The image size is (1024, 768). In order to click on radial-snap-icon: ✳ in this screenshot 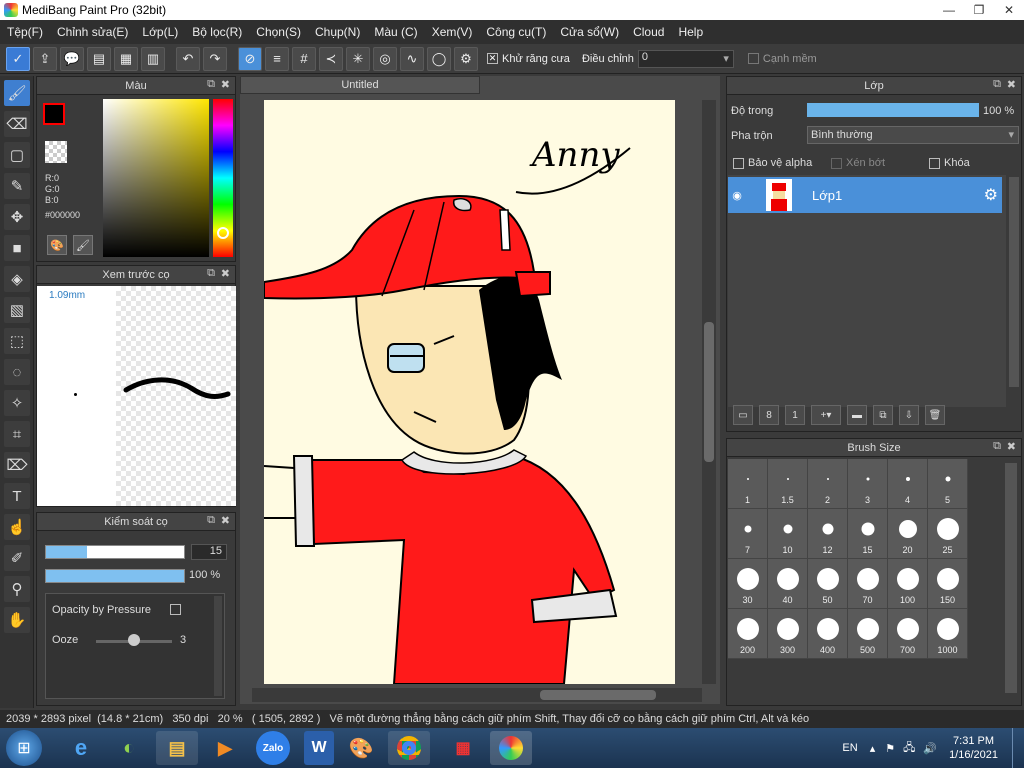, I will do `click(358, 58)`.